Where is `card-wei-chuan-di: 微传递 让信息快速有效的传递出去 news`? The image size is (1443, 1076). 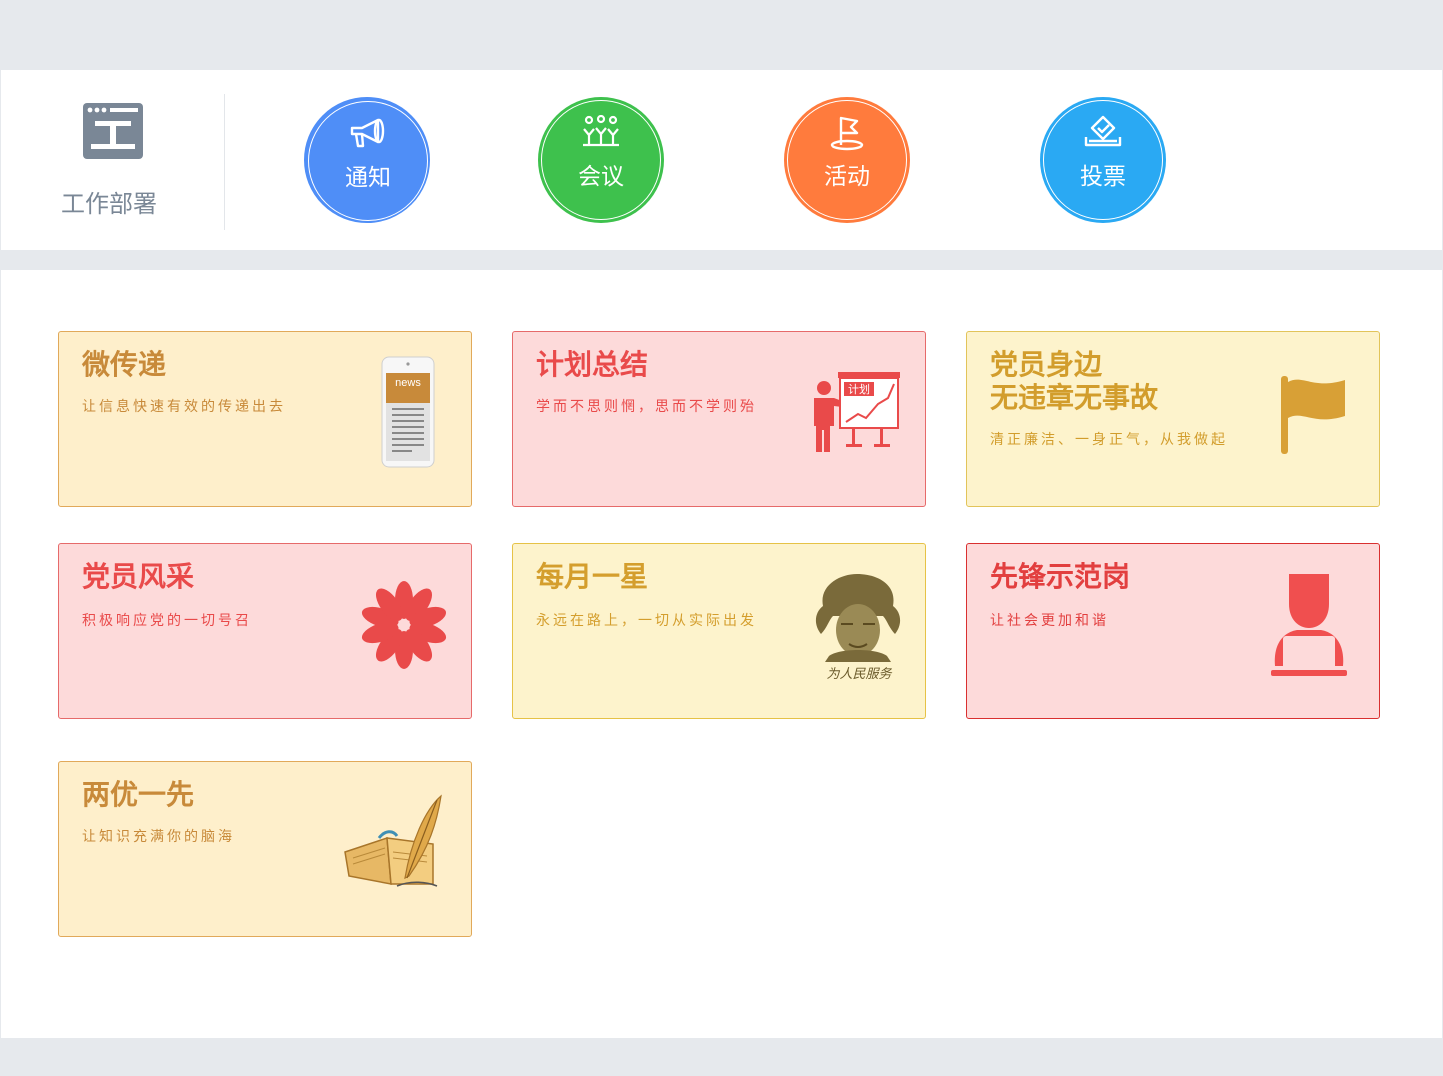 card-wei-chuan-di: 微传递 让信息快速有效的传递出去 news is located at coordinates (265, 419).